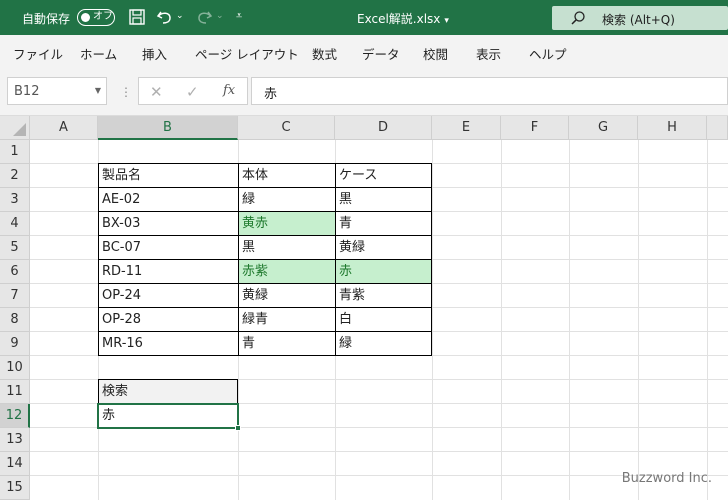  I want to click on row-header-6: 6, so click(15, 272).